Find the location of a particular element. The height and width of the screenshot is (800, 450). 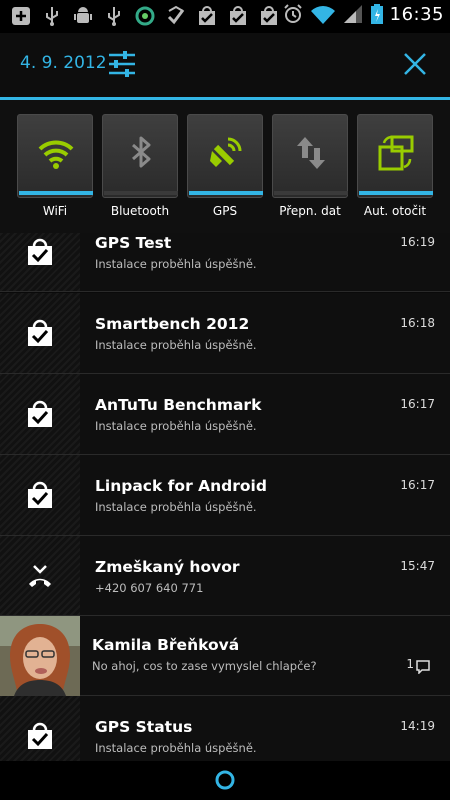

clock-time: 16:35 is located at coordinates (416, 14).